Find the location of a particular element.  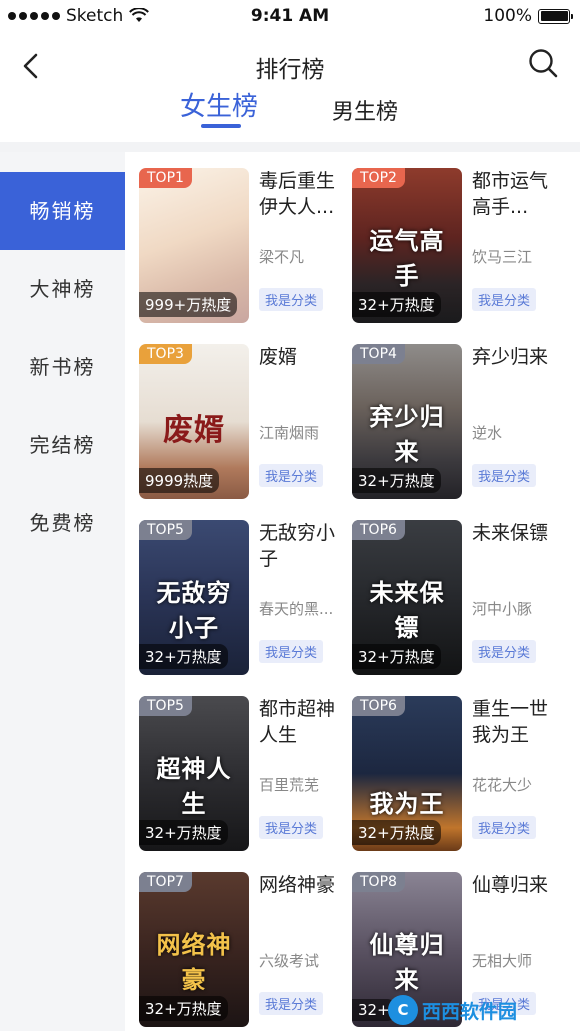

book-card: 弃少归来 TOP4 32+万热度 弃少归来 逆水 我是分类 is located at coordinates (448, 413).